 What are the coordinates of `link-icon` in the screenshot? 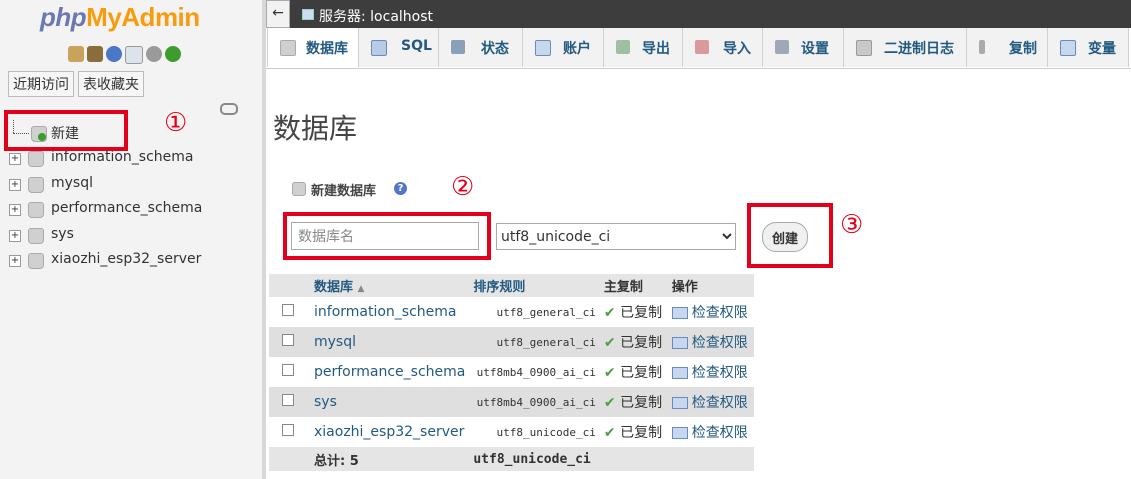 It's located at (229, 109).